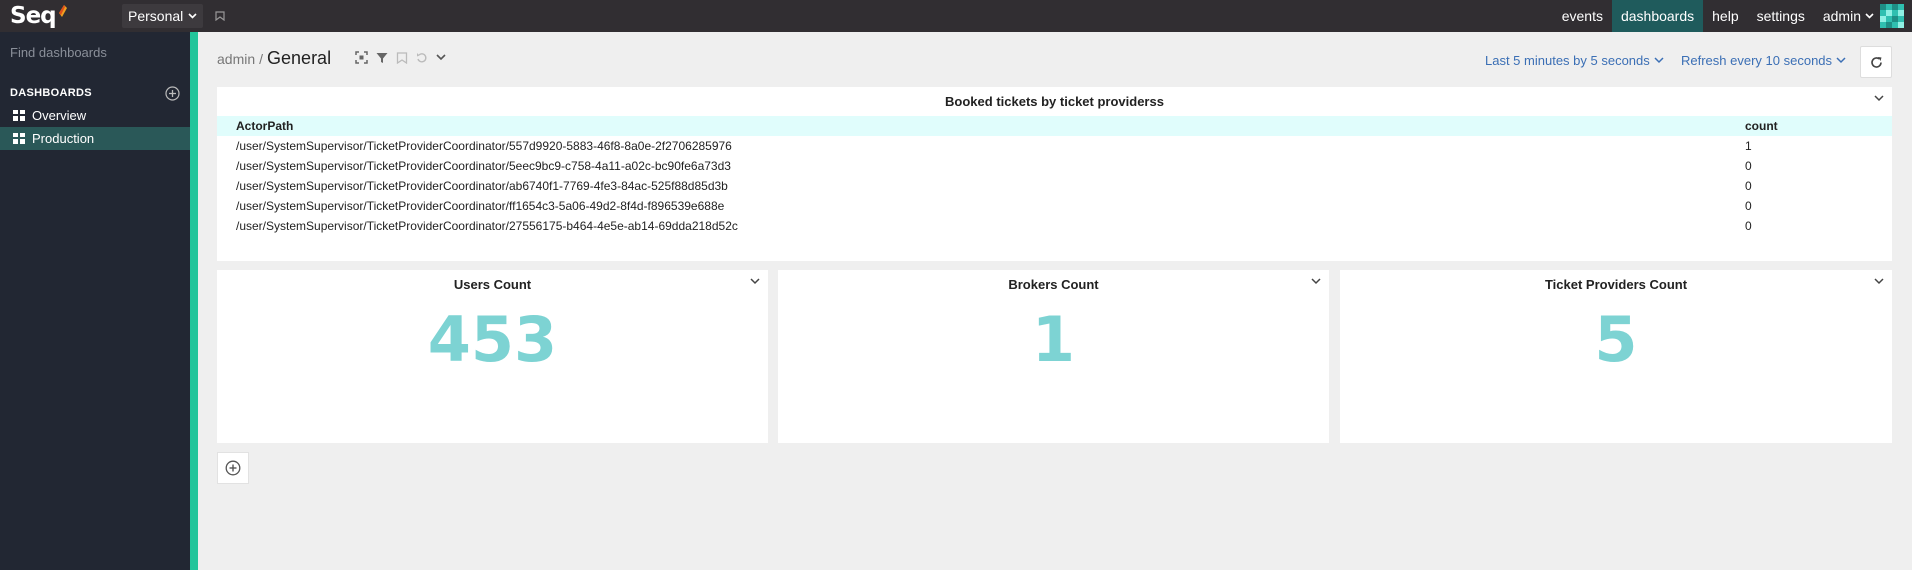  What do you see at coordinates (33, 16) in the screenshot?
I see `logo-text: Seq` at bounding box center [33, 16].